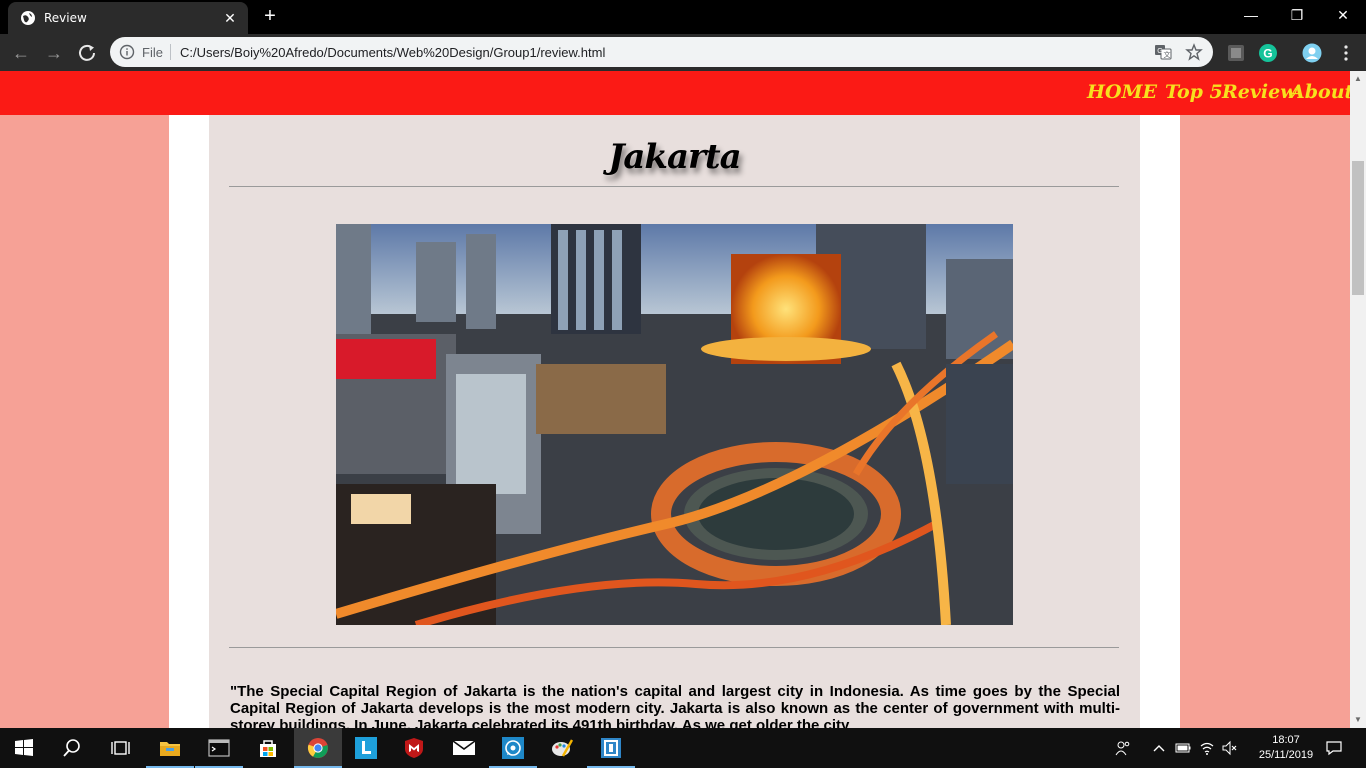 This screenshot has width=1366, height=768. What do you see at coordinates (1194, 52) in the screenshot?
I see `bookmark-star-icon` at bounding box center [1194, 52].